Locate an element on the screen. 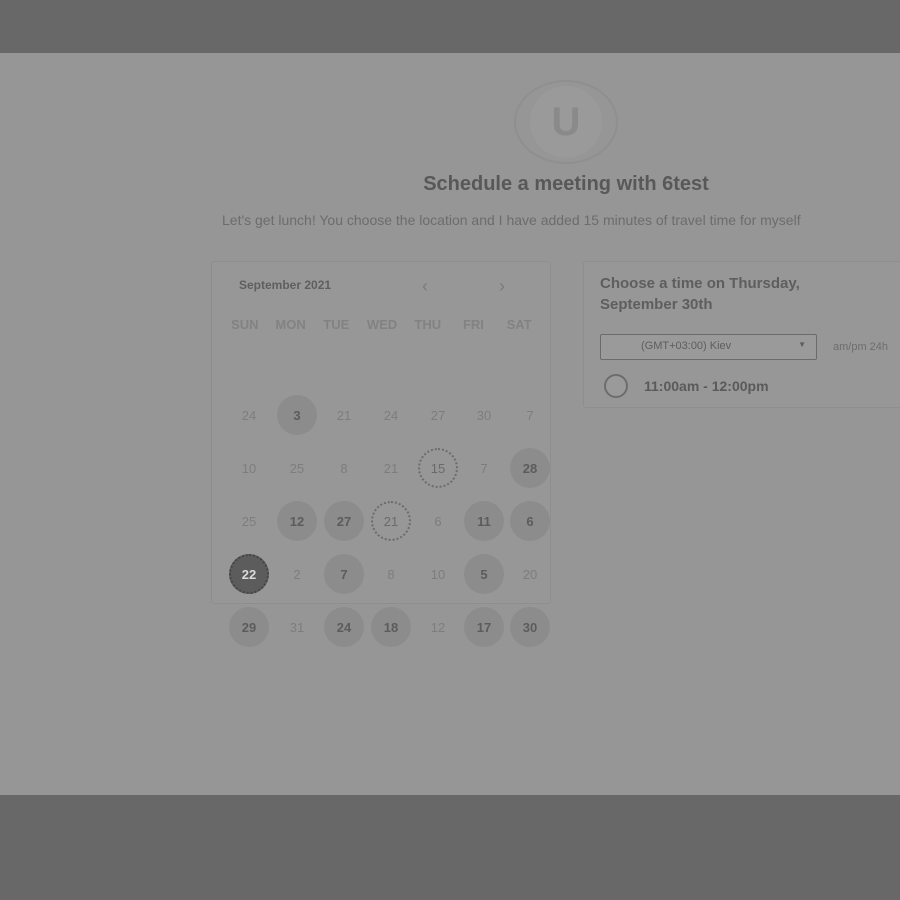  calendar-day: 20 is located at coordinates (530, 574).